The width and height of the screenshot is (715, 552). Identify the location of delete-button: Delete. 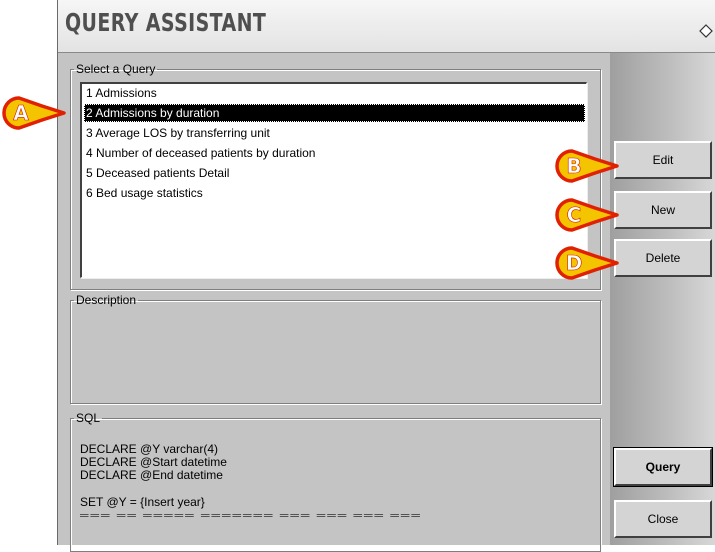
(663, 258).